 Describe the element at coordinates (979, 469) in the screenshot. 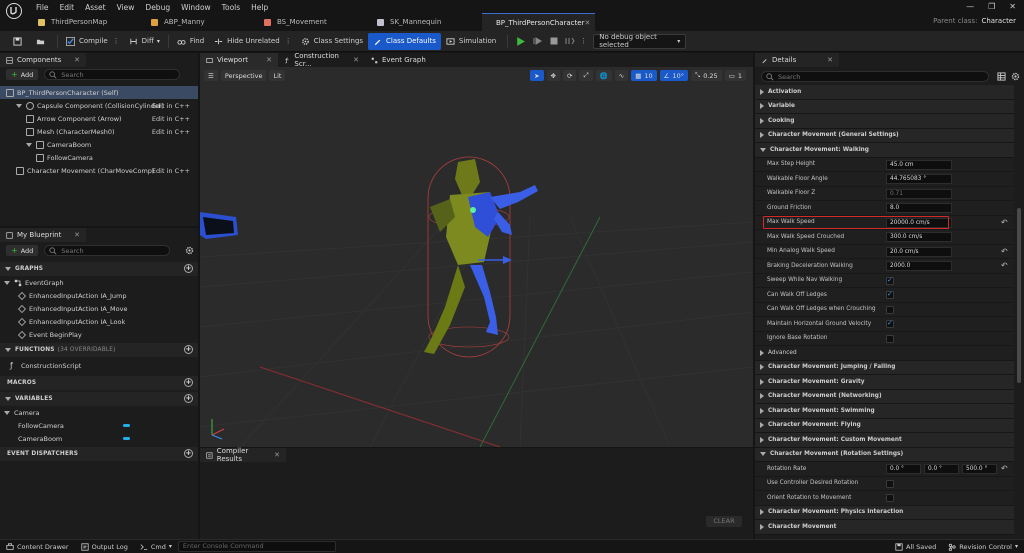

I see `rotation-axis-input: 500.0 °` at that location.